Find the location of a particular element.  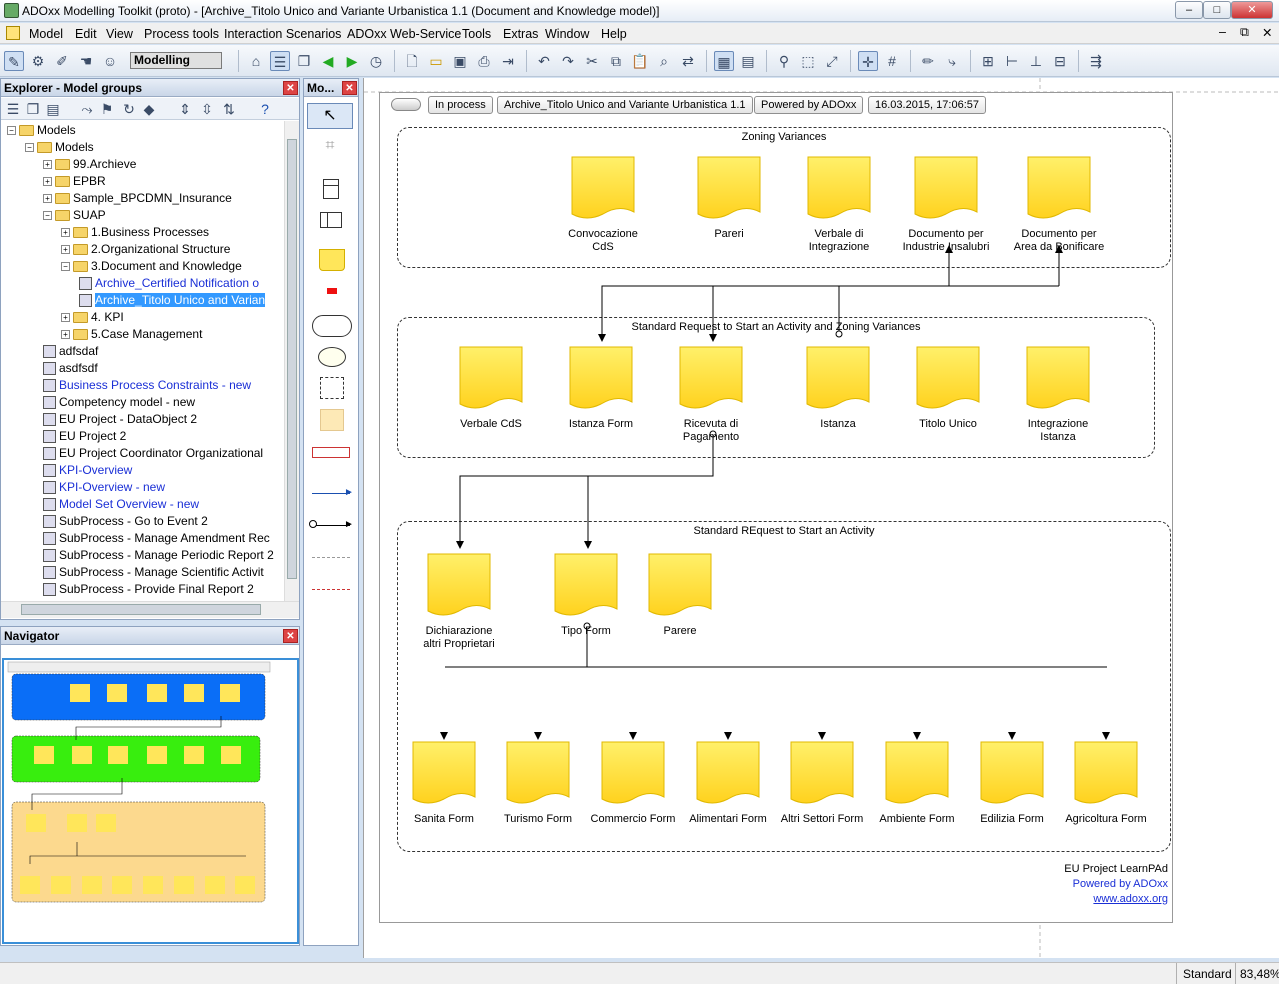

copy-icon: ⧉ is located at coordinates (616, 61).